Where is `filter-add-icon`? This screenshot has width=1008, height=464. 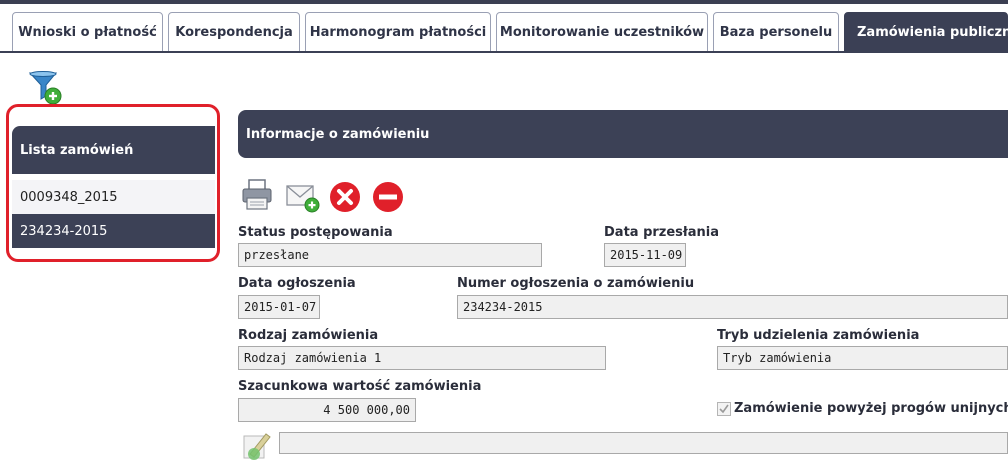 filter-add-icon is located at coordinates (46, 88).